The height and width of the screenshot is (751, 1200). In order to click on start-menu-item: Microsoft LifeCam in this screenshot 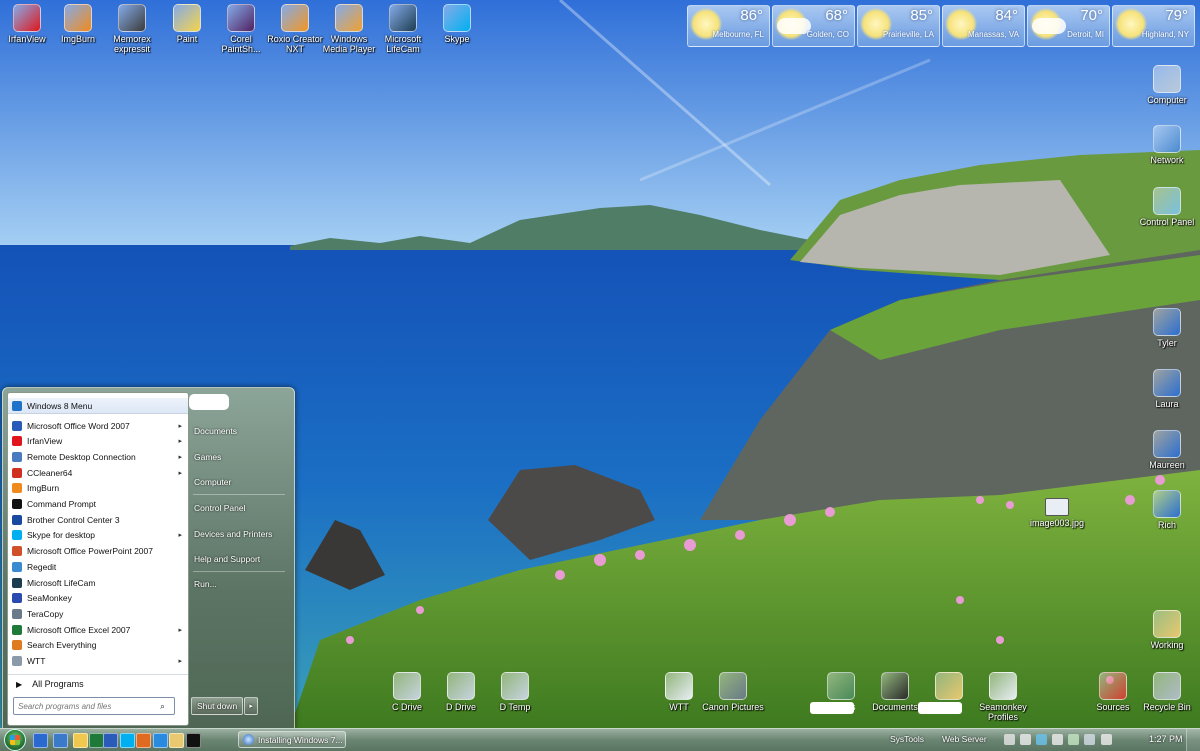, I will do `click(98, 582)`.